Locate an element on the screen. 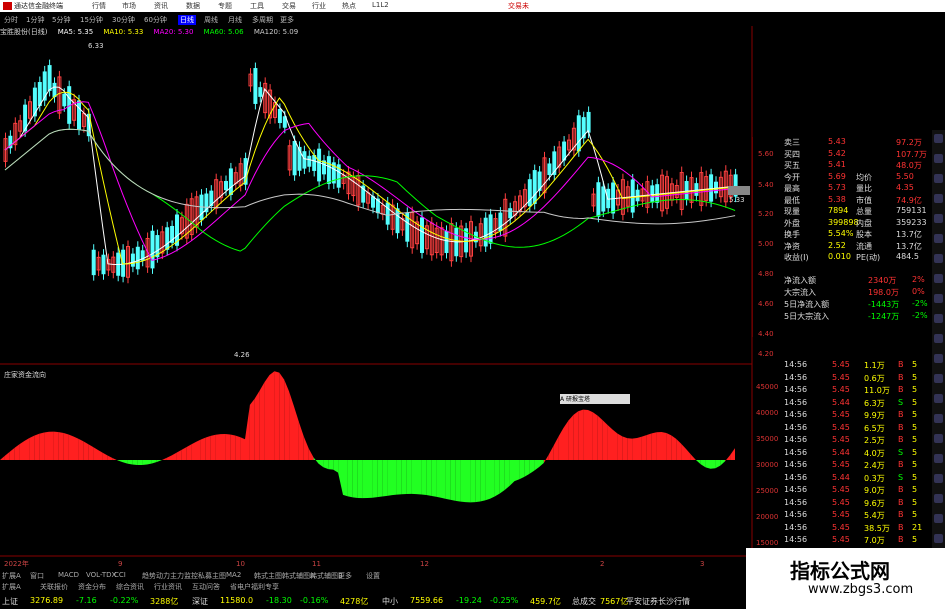 This screenshot has height=609, width=945. flow-l: 净流入额 is located at coordinates (800, 280).